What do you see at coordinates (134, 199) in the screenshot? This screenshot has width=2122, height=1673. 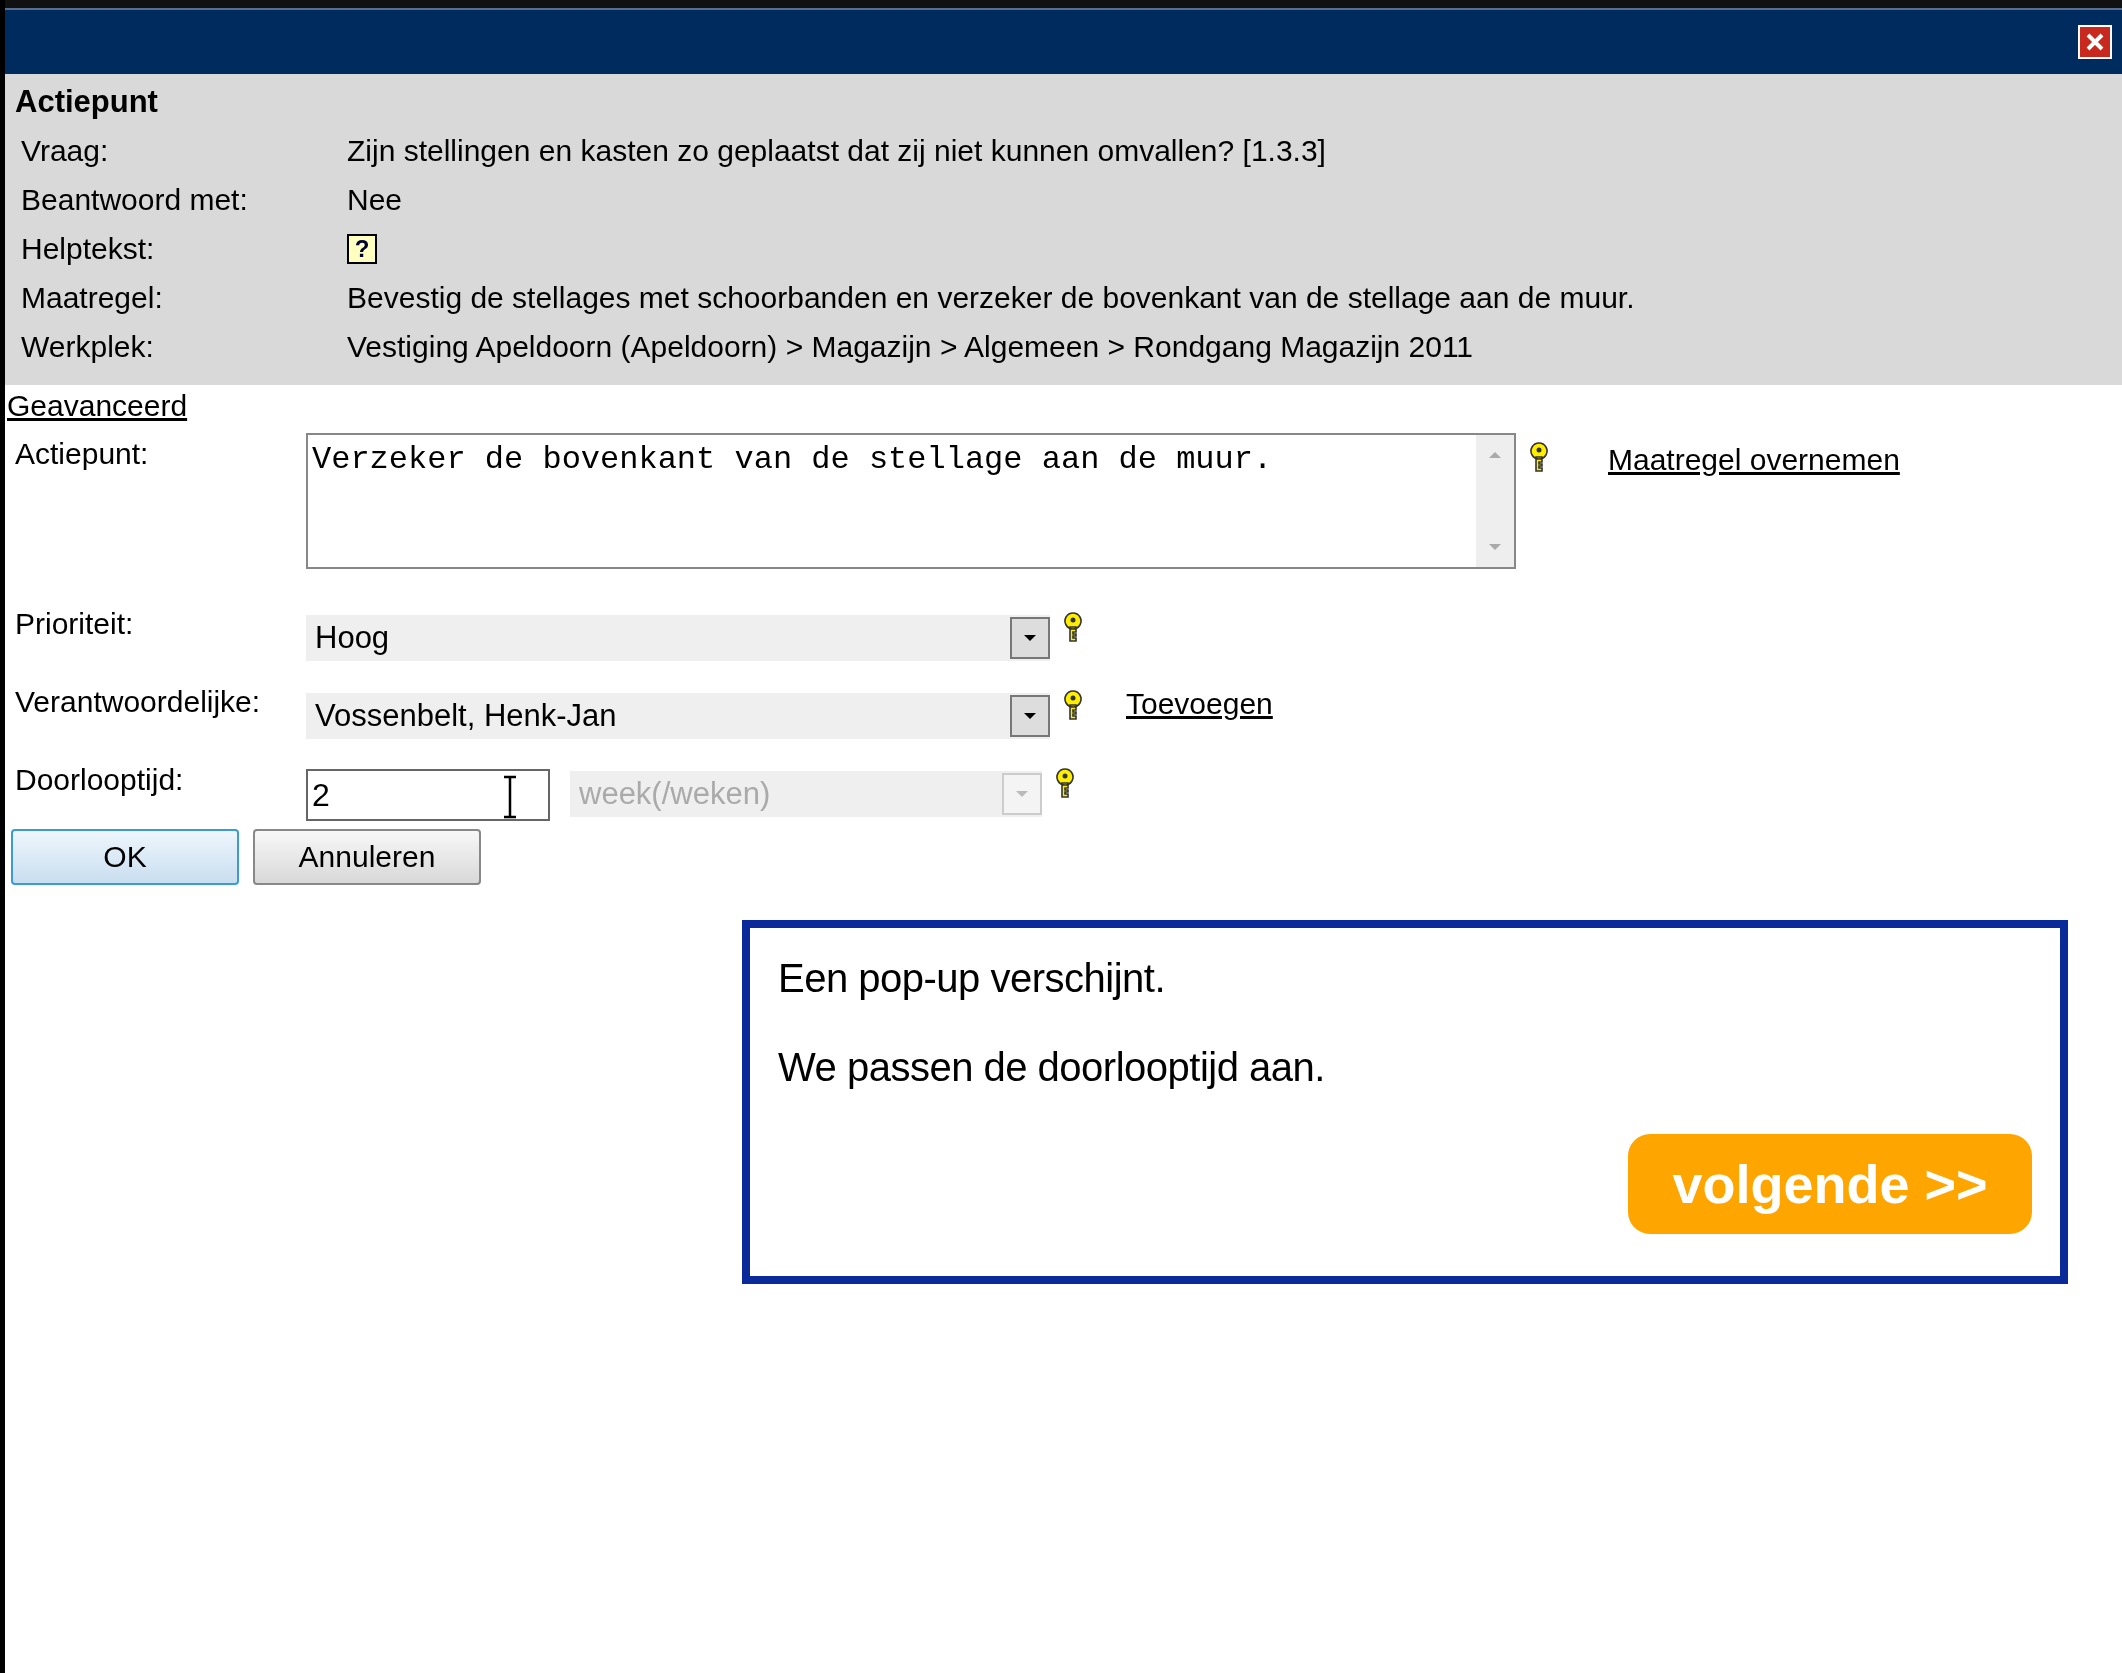 I see `field-label: Beantwoord met:` at bounding box center [134, 199].